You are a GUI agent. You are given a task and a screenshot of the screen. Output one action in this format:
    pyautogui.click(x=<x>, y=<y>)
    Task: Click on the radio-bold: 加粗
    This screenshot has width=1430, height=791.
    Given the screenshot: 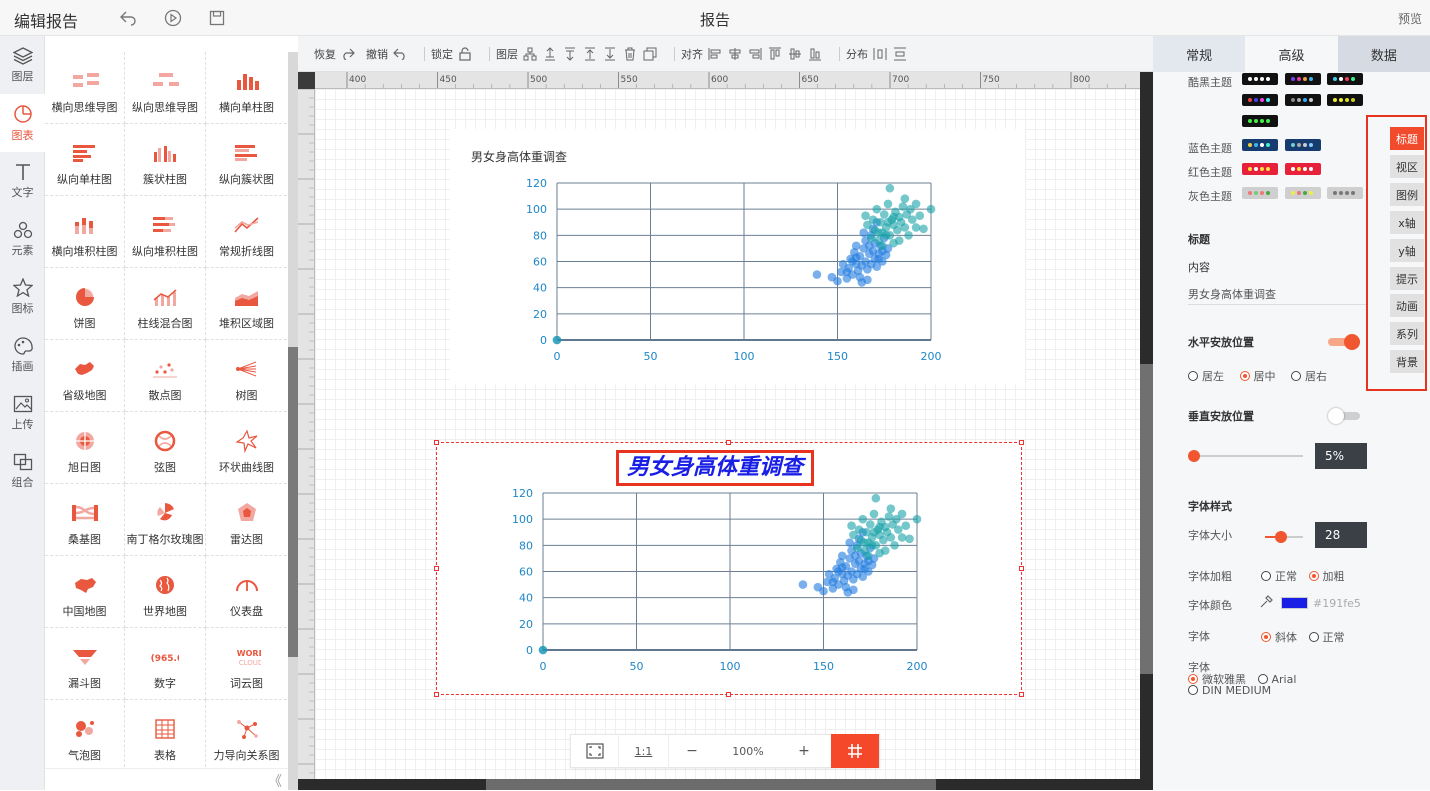 What is the action you would take?
    pyautogui.click(x=1326, y=576)
    